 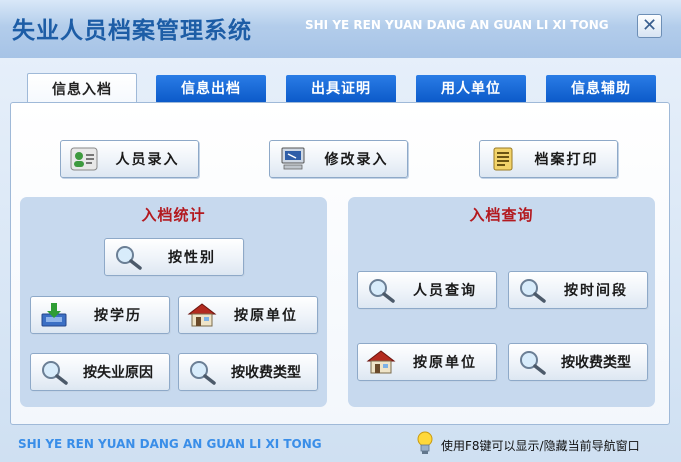 I want to click on tab-info-assist: 信息辅助, so click(x=601, y=89).